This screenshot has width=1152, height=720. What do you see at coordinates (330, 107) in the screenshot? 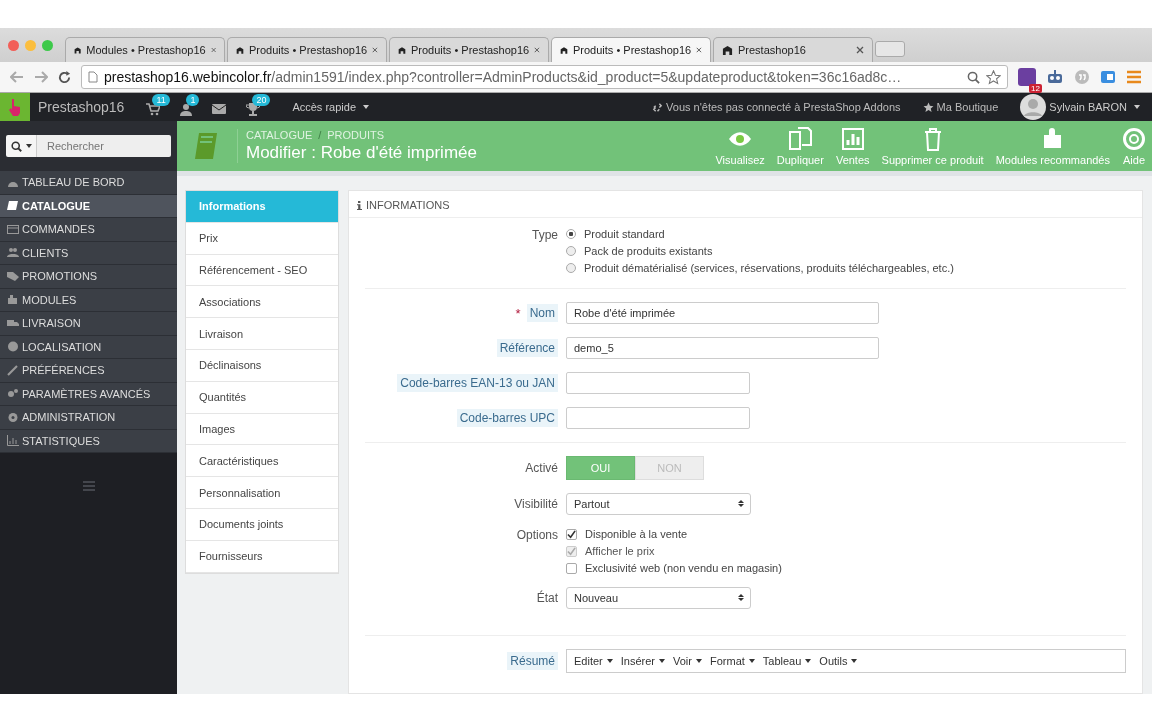
I see `quick-access-menu: Accès rapide` at bounding box center [330, 107].